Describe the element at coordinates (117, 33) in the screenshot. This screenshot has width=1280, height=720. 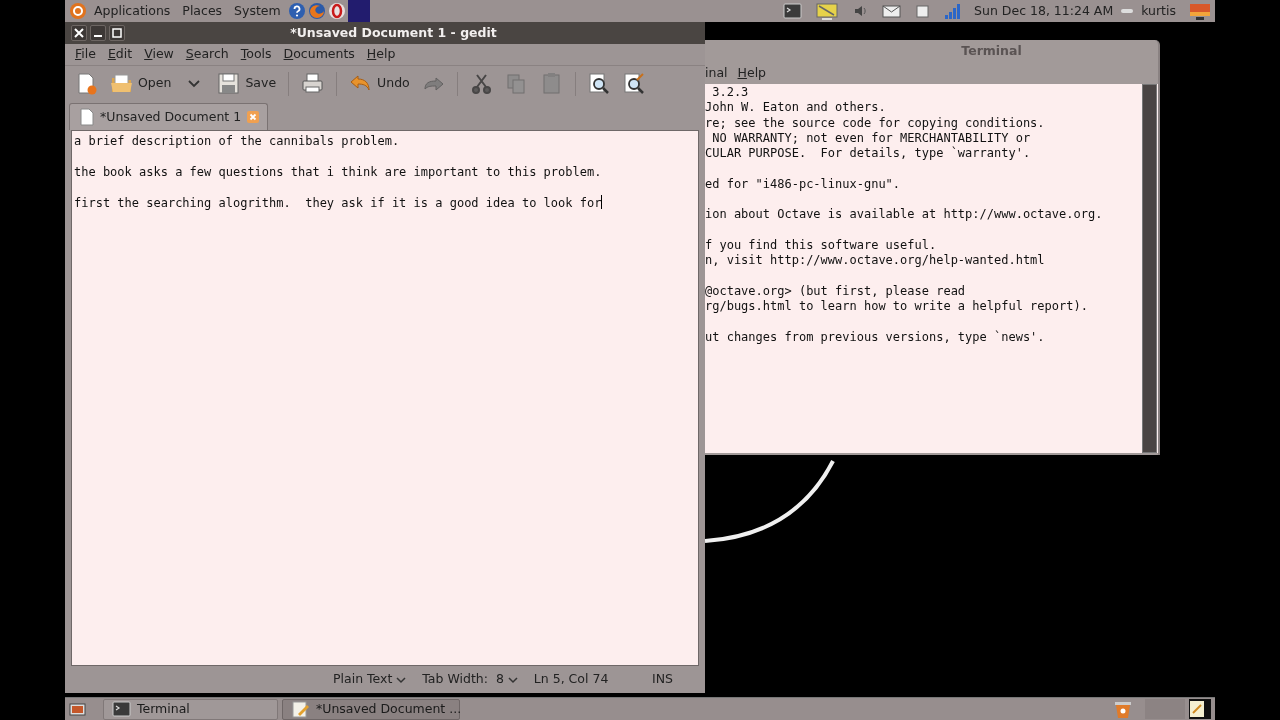
I see `maximize-icon` at that location.